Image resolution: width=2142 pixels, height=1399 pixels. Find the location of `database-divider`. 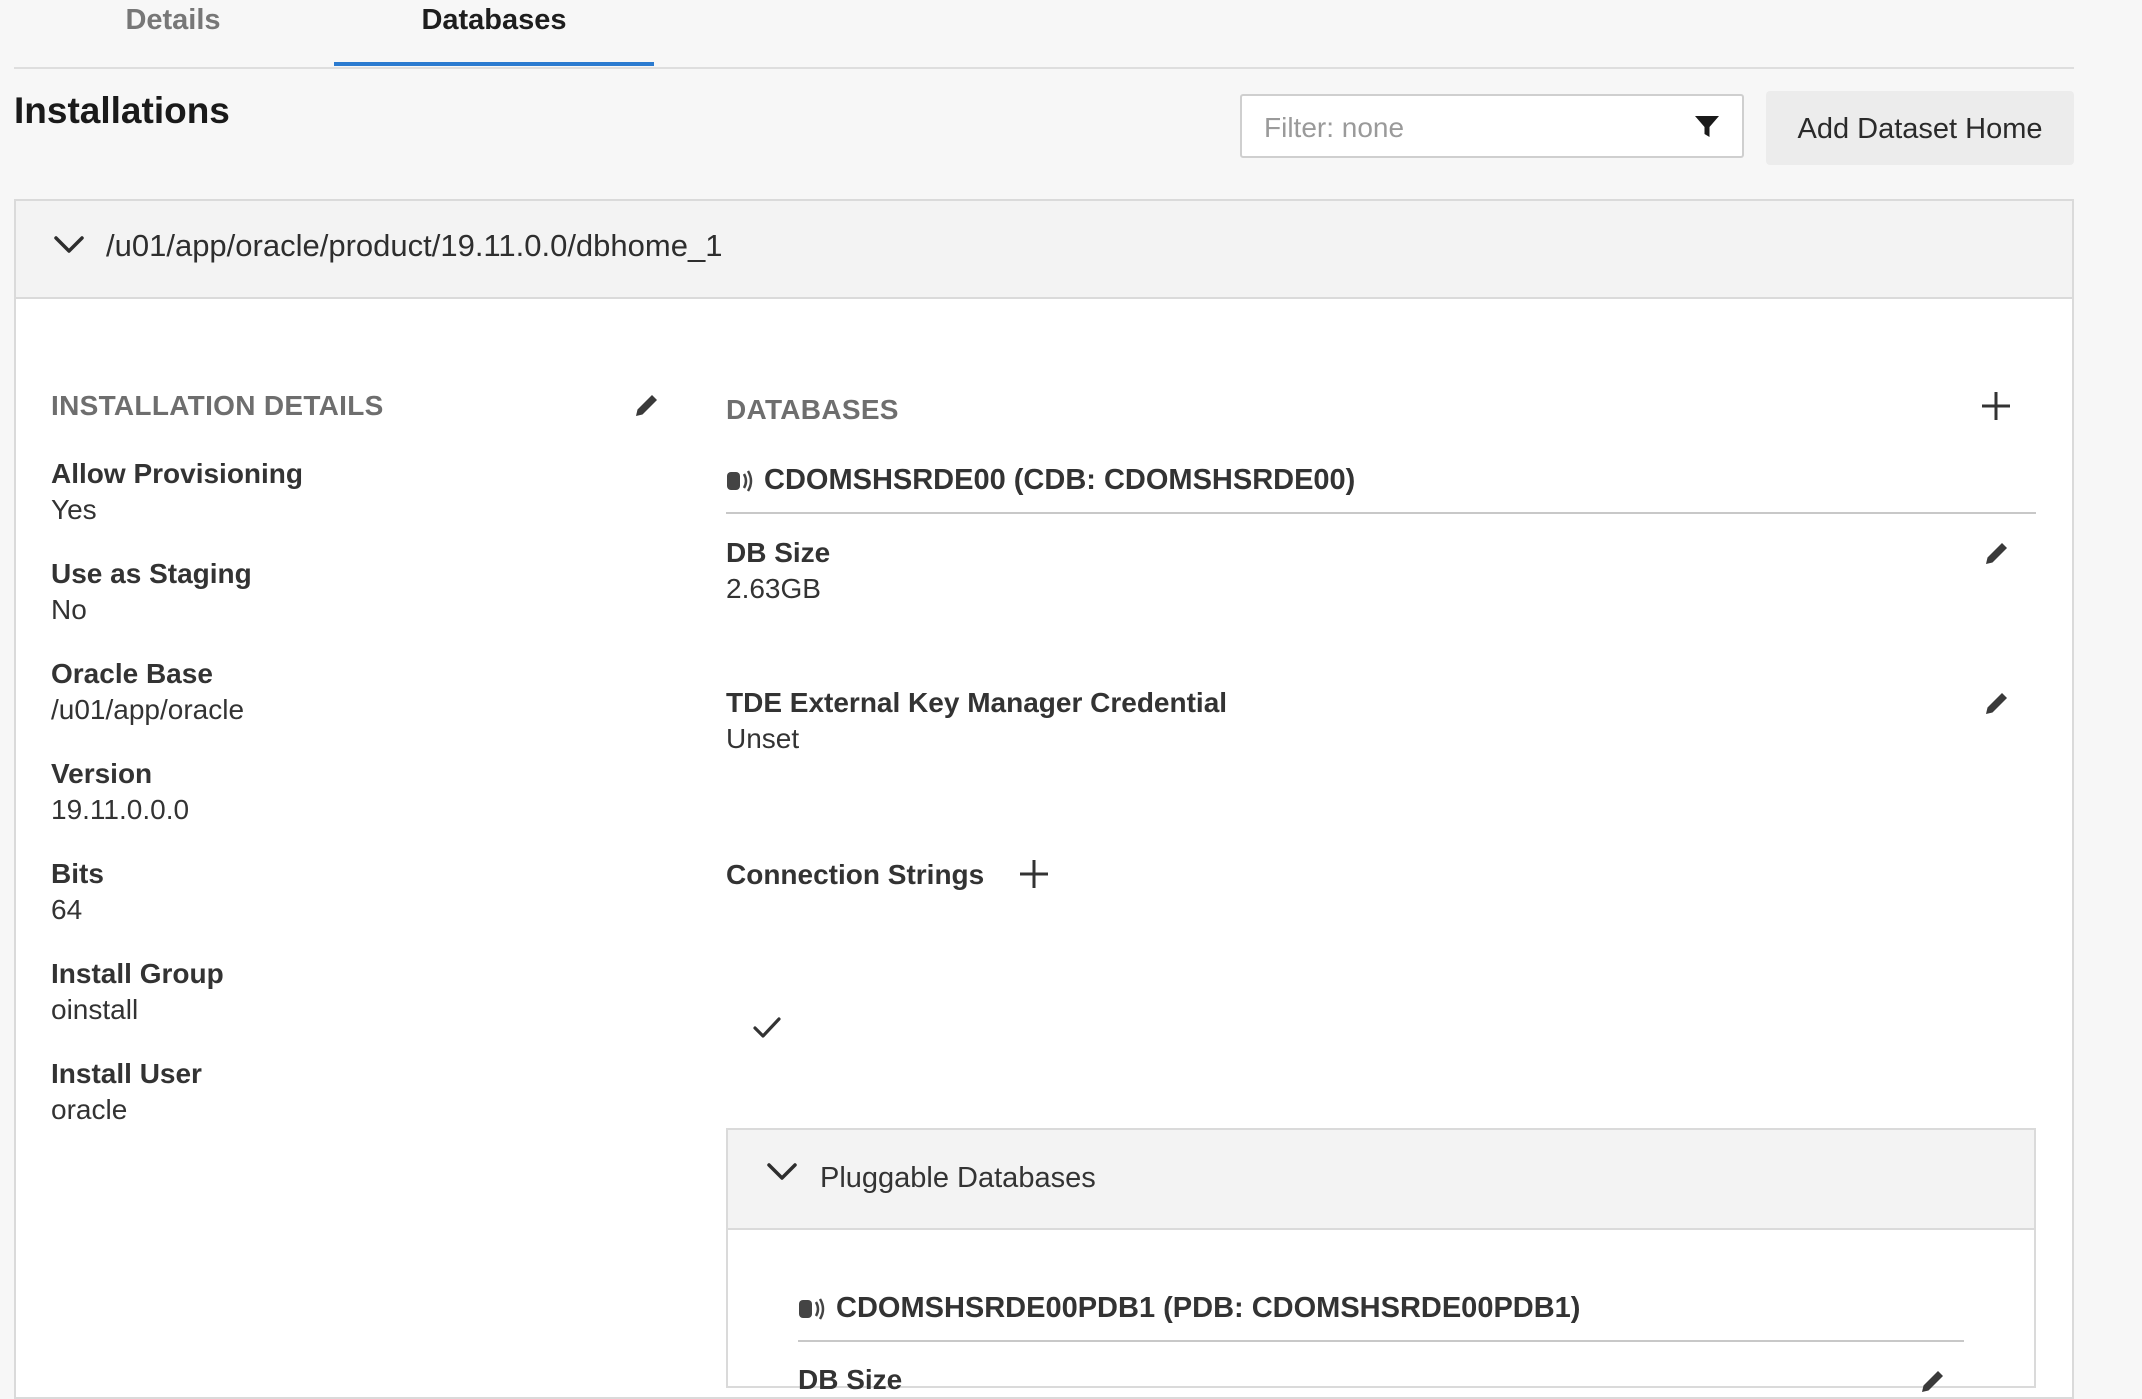

database-divider is located at coordinates (1381, 513).